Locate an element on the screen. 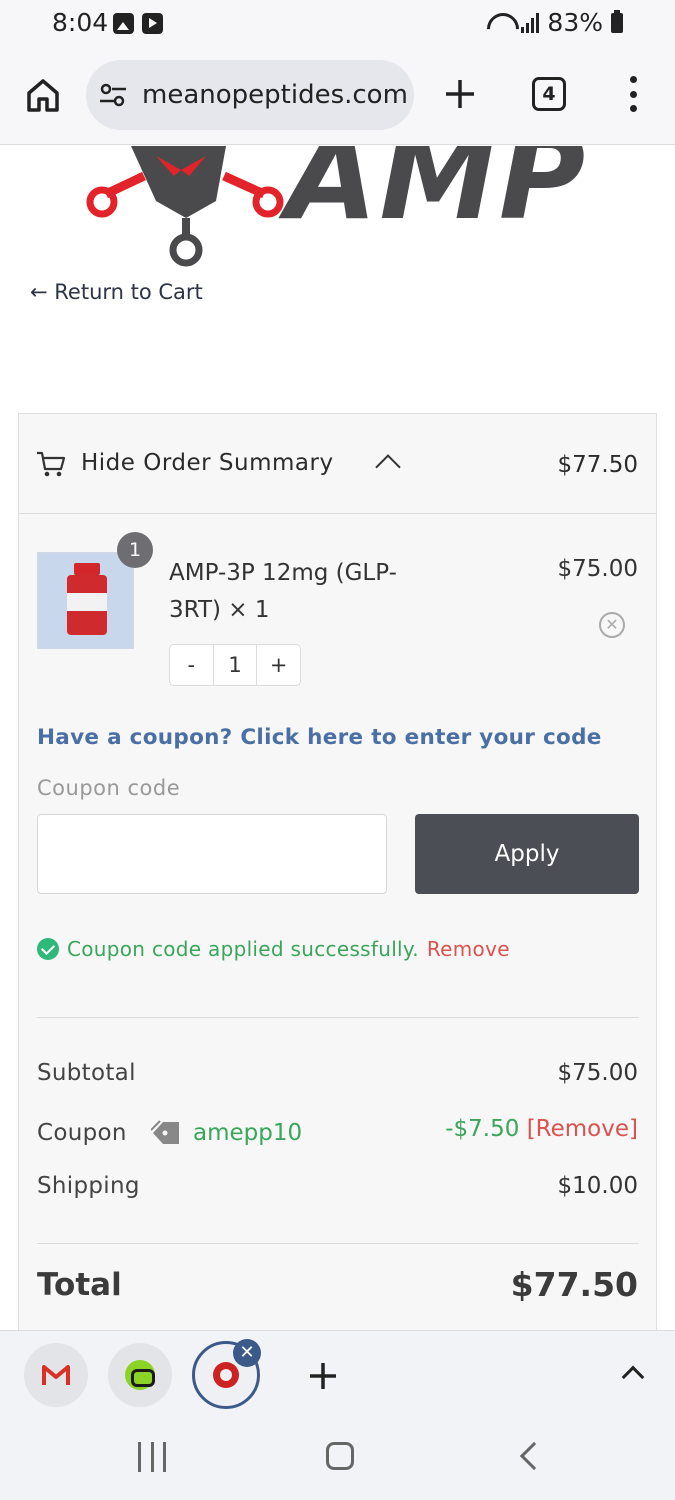  browser-toolbar: meanopeptides.com 4 is located at coordinates (337, 97).